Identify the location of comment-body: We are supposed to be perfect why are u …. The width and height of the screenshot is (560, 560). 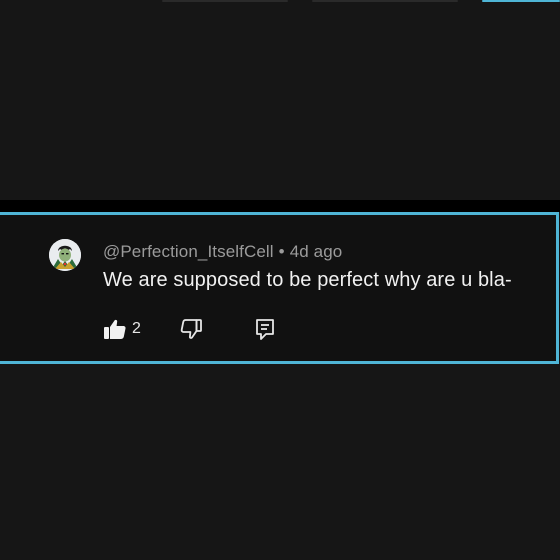
(307, 280).